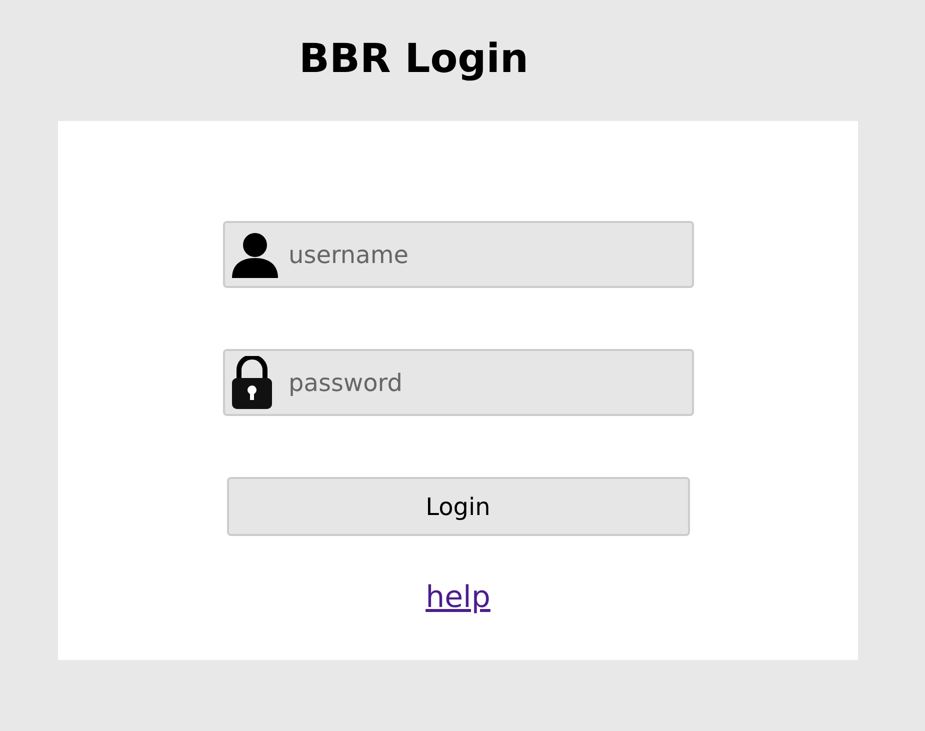 The height and width of the screenshot is (731, 925). What do you see at coordinates (458, 254) in the screenshot?
I see `username-field: username` at bounding box center [458, 254].